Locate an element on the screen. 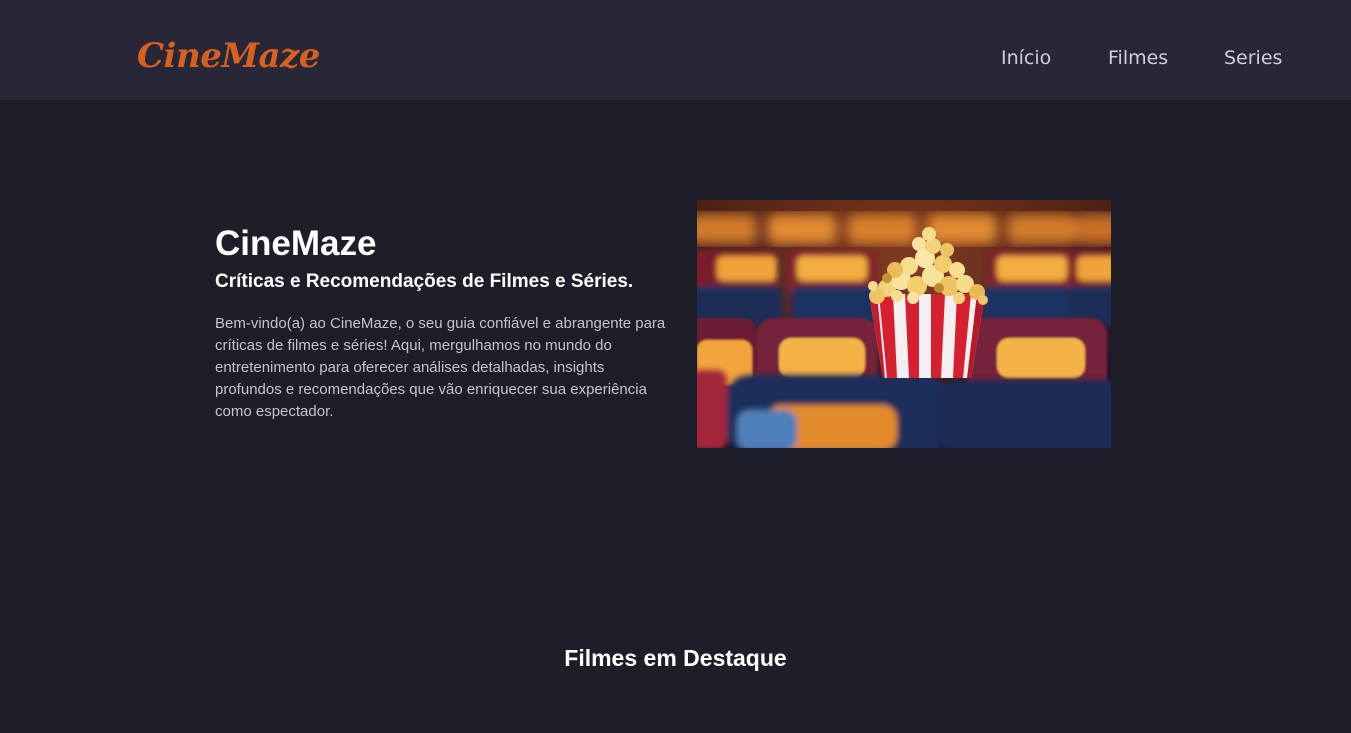  navbar: CineMaze Início Filmes Series is located at coordinates (675, 50).